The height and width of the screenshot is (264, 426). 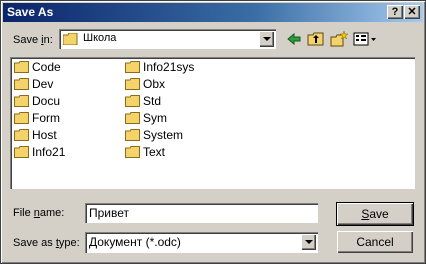 What do you see at coordinates (201, 213) in the screenshot?
I see `file-name-field: Привет` at bounding box center [201, 213].